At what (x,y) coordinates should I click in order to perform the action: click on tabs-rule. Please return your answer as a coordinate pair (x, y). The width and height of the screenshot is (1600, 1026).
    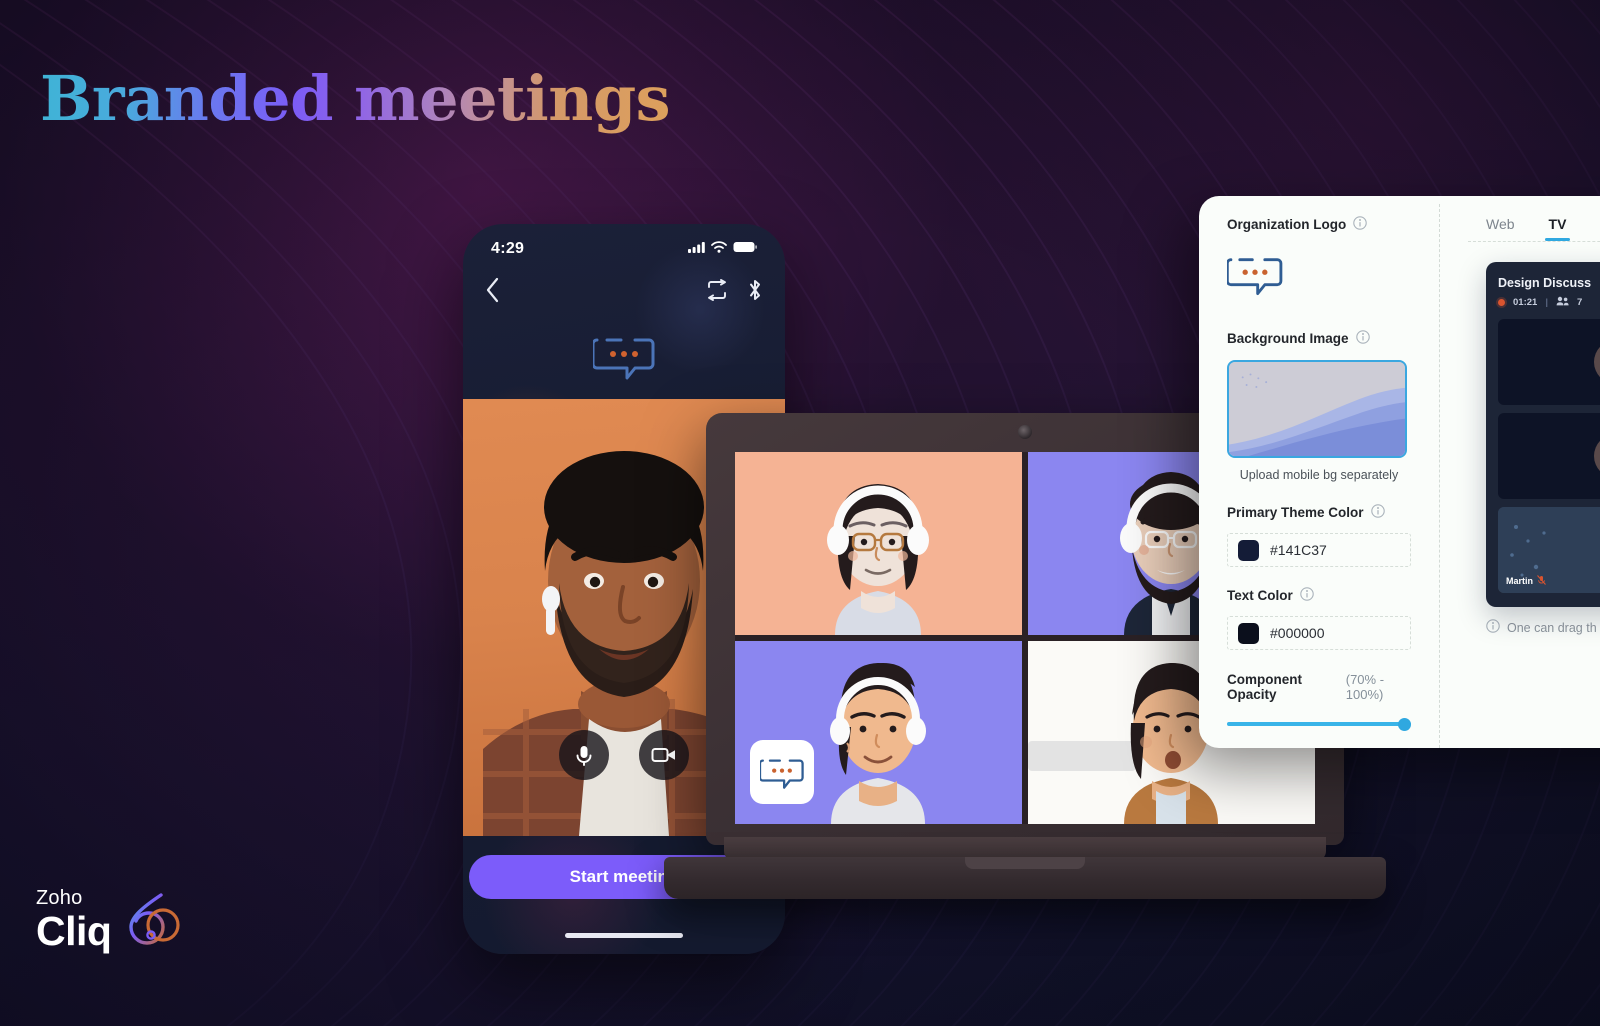
    Looking at the image, I should click on (1534, 241).